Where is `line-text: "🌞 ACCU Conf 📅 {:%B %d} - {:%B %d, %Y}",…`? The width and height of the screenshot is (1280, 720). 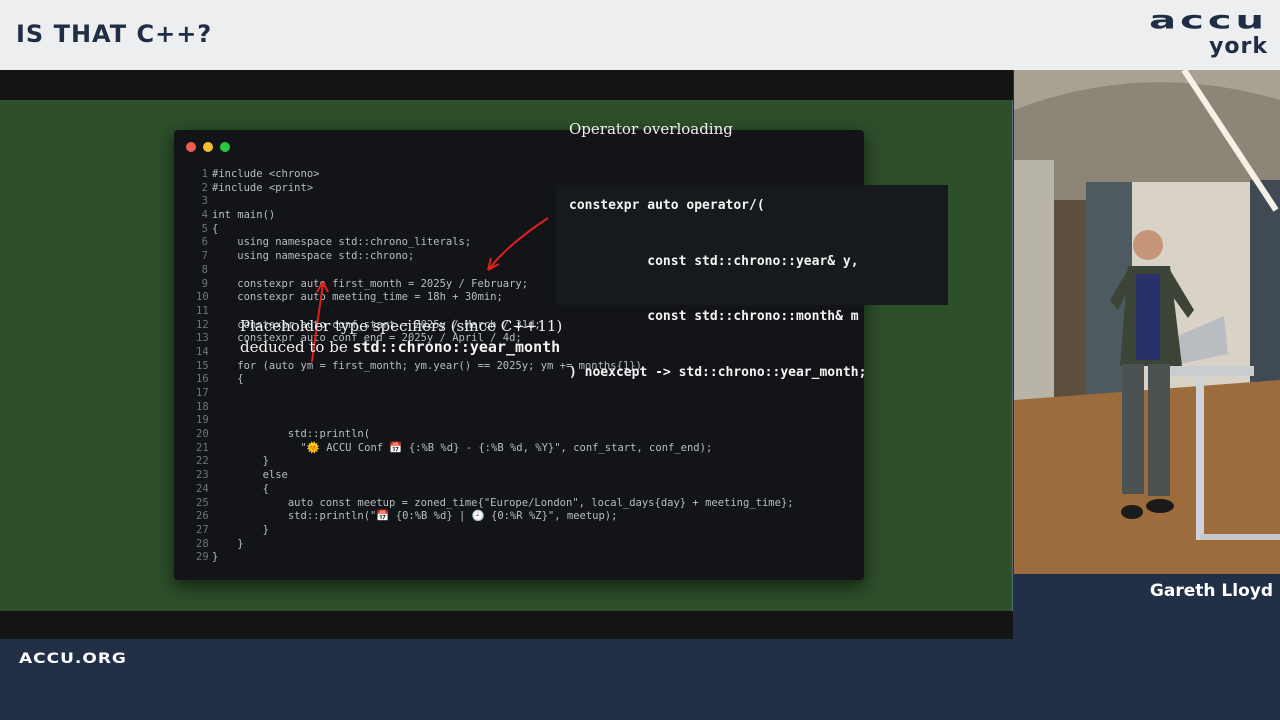
line-text: "🌞 ACCU Conf 📅 {:%B %d} - {:%B %d, %Y}",… is located at coordinates (462, 447).